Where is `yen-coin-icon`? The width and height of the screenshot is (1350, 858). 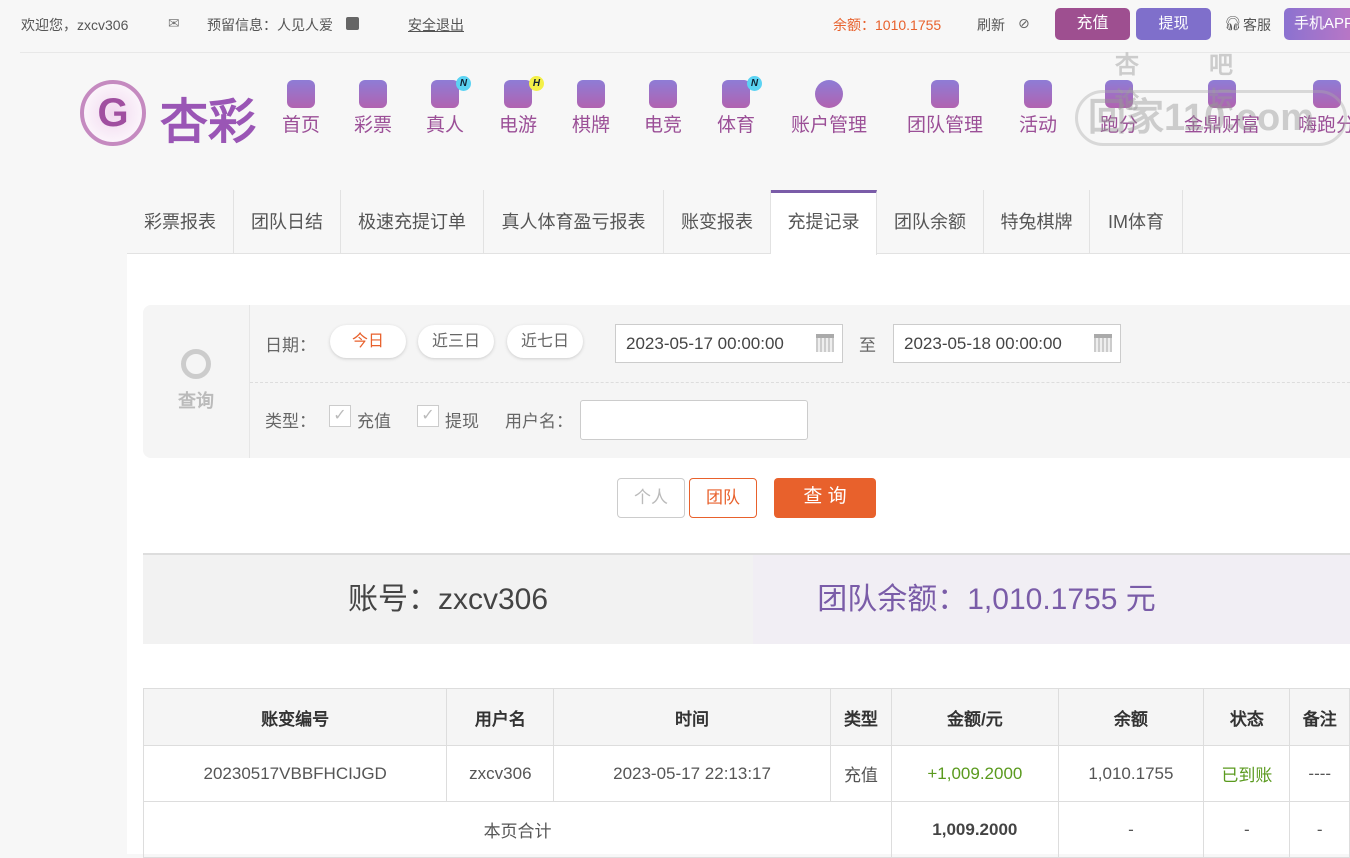
yen-coin-icon is located at coordinates (829, 94).